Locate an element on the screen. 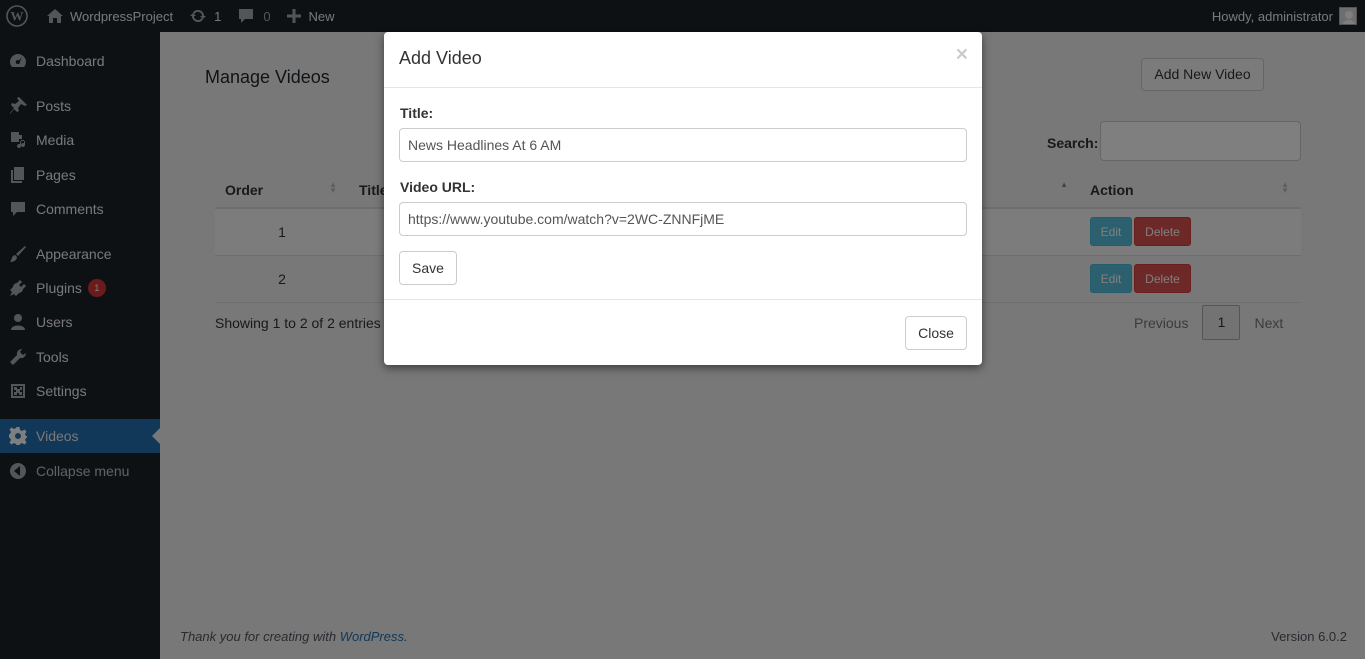 This screenshot has height=659, width=1365. close-icon: × is located at coordinates (962, 55).